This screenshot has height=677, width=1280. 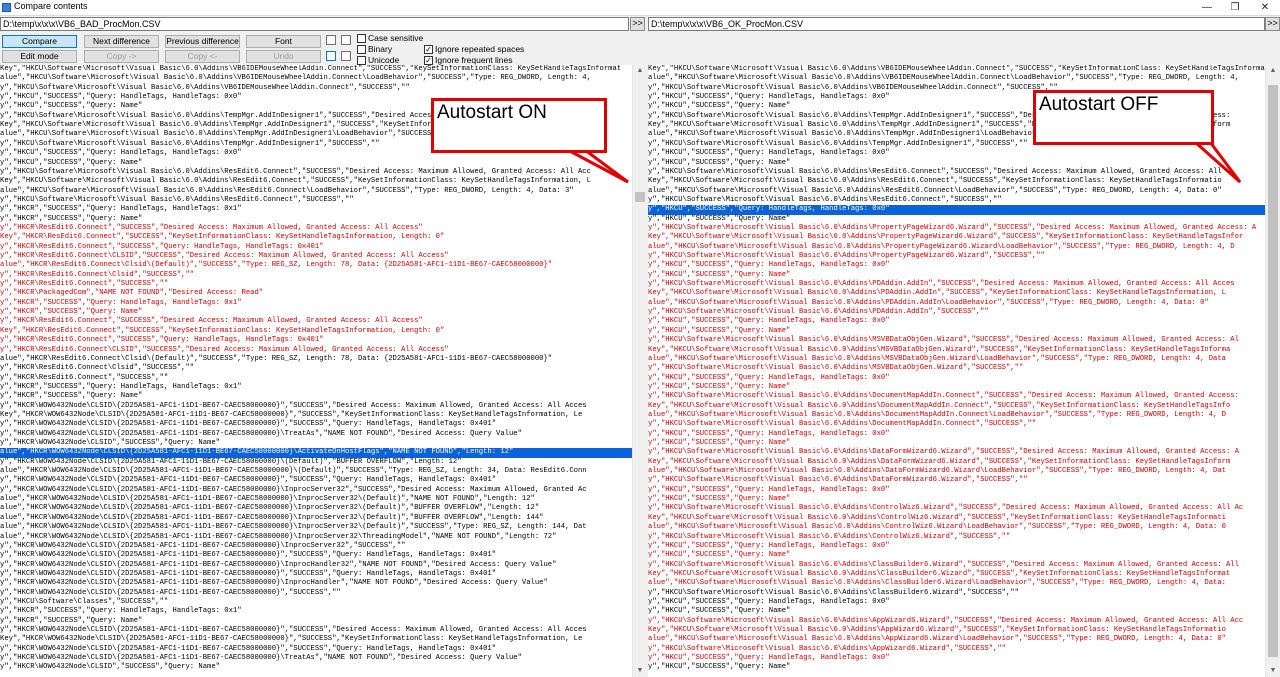 I want to click on font-button: Font, so click(x=283, y=41).